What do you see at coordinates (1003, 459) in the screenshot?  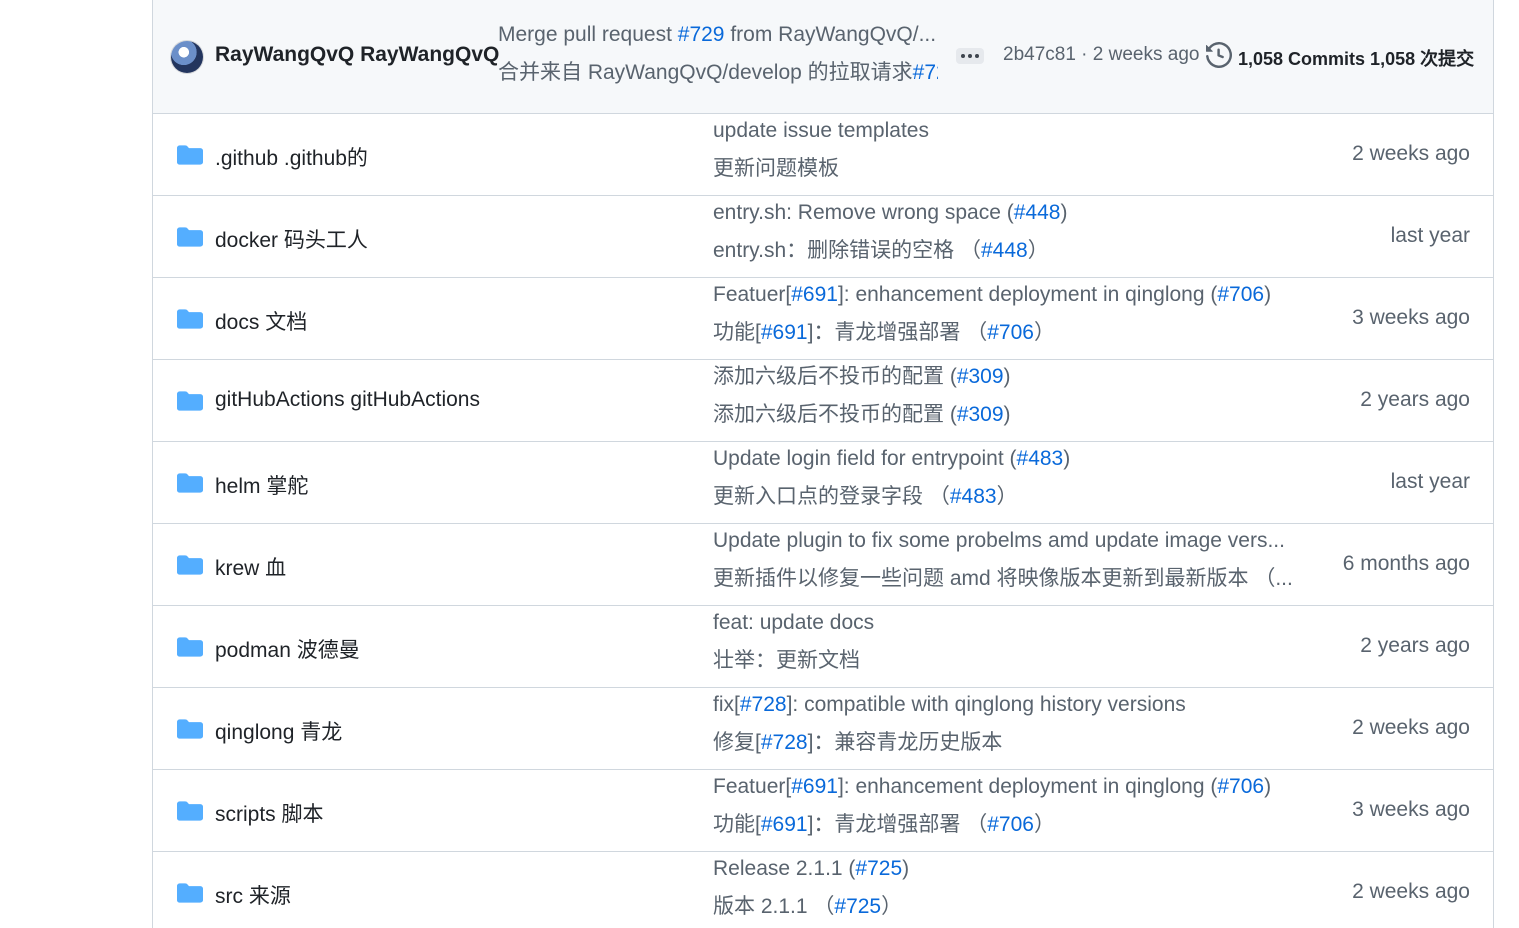 I see `message-line: Update login field for entrypoint (#483)` at bounding box center [1003, 459].